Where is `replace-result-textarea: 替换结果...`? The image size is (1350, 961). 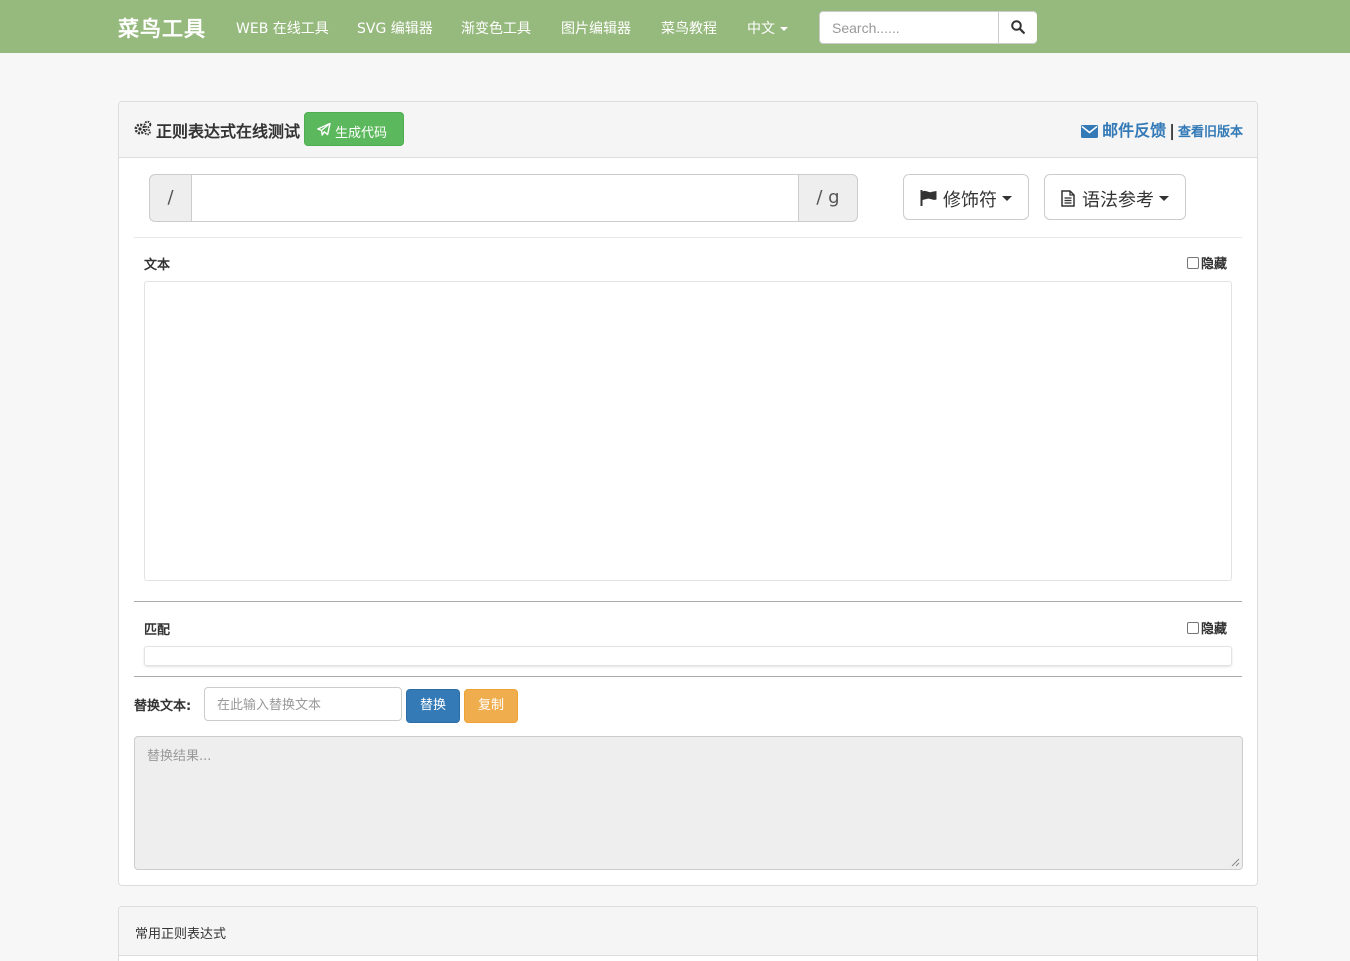 replace-result-textarea: 替换结果... is located at coordinates (688, 803).